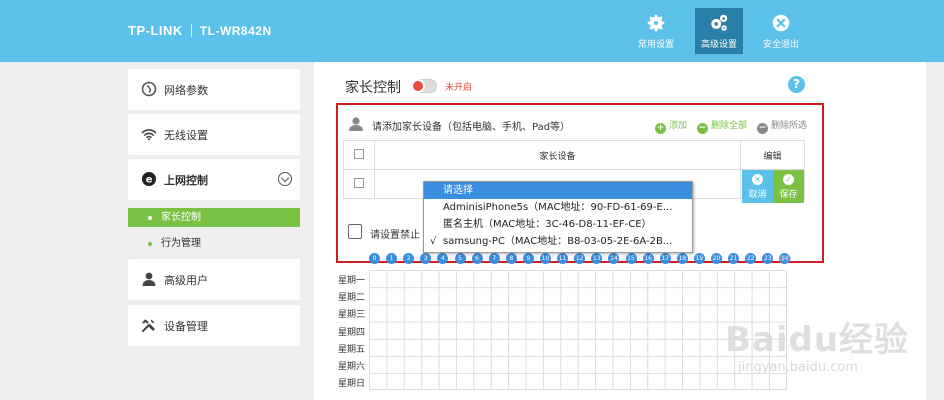  Describe the element at coordinates (352, 281) in the screenshot. I see `day-label: 星期一` at that location.